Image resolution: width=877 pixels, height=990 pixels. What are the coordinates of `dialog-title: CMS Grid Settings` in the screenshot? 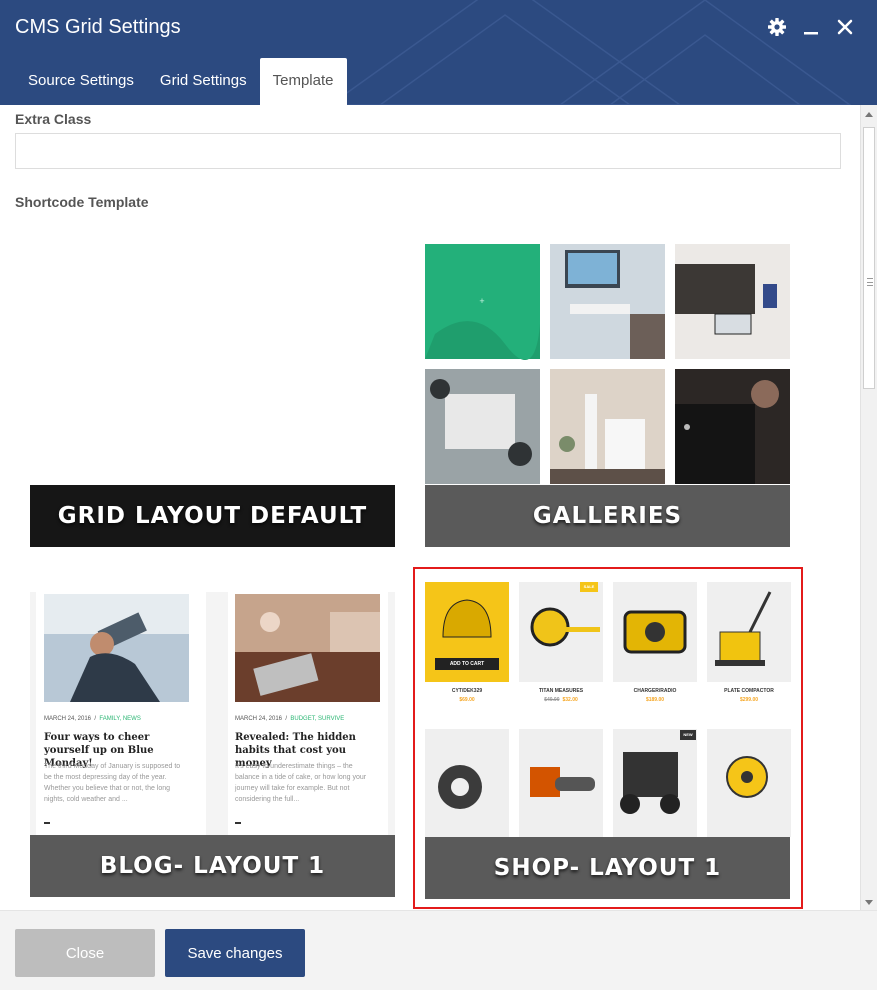 It's located at (98, 27).